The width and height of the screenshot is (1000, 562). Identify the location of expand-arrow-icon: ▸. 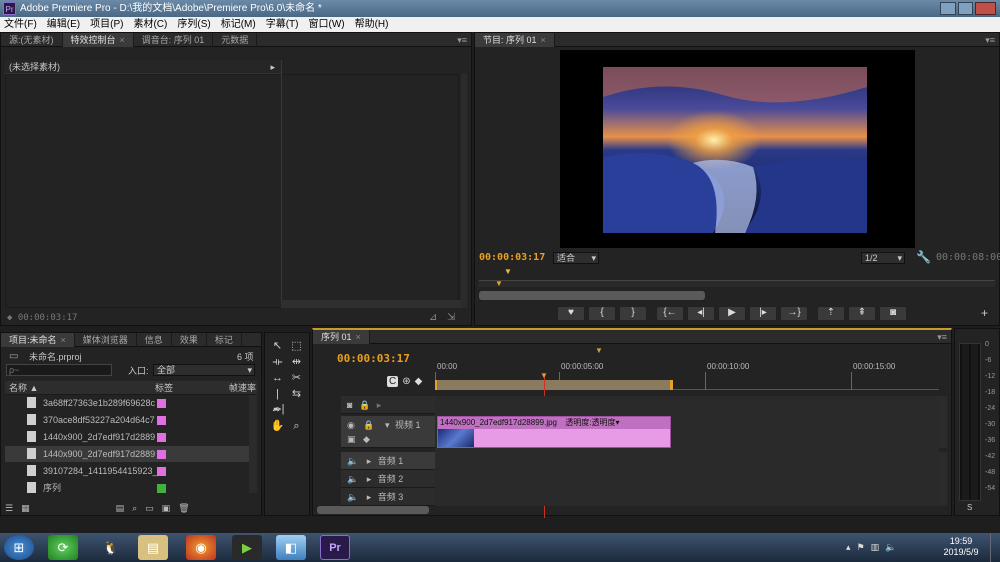
(272, 67).